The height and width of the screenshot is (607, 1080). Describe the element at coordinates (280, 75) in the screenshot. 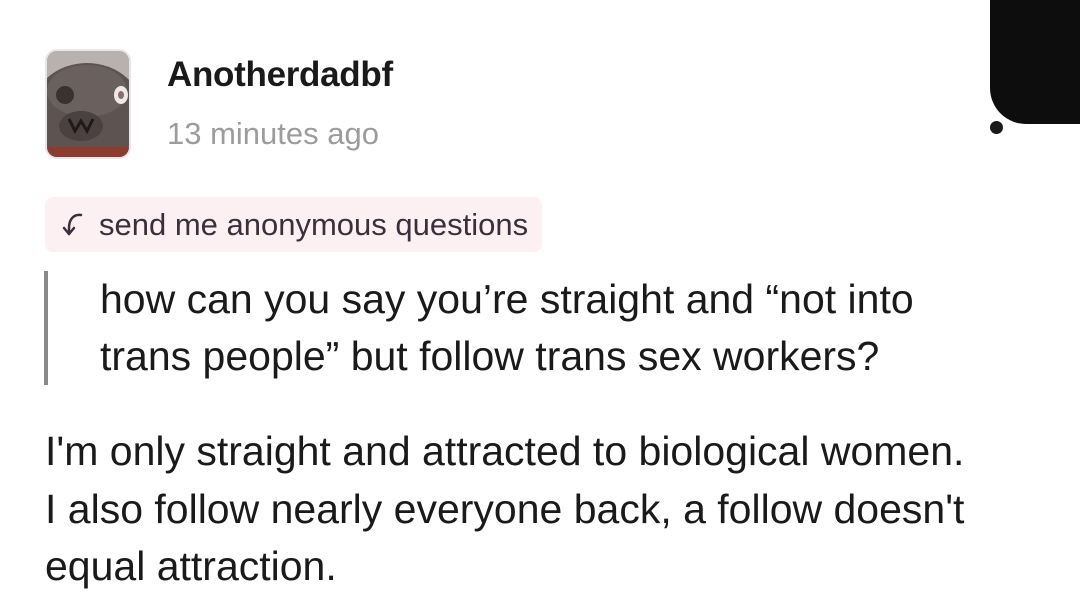

I see `author-name: Anotherdadbf` at that location.